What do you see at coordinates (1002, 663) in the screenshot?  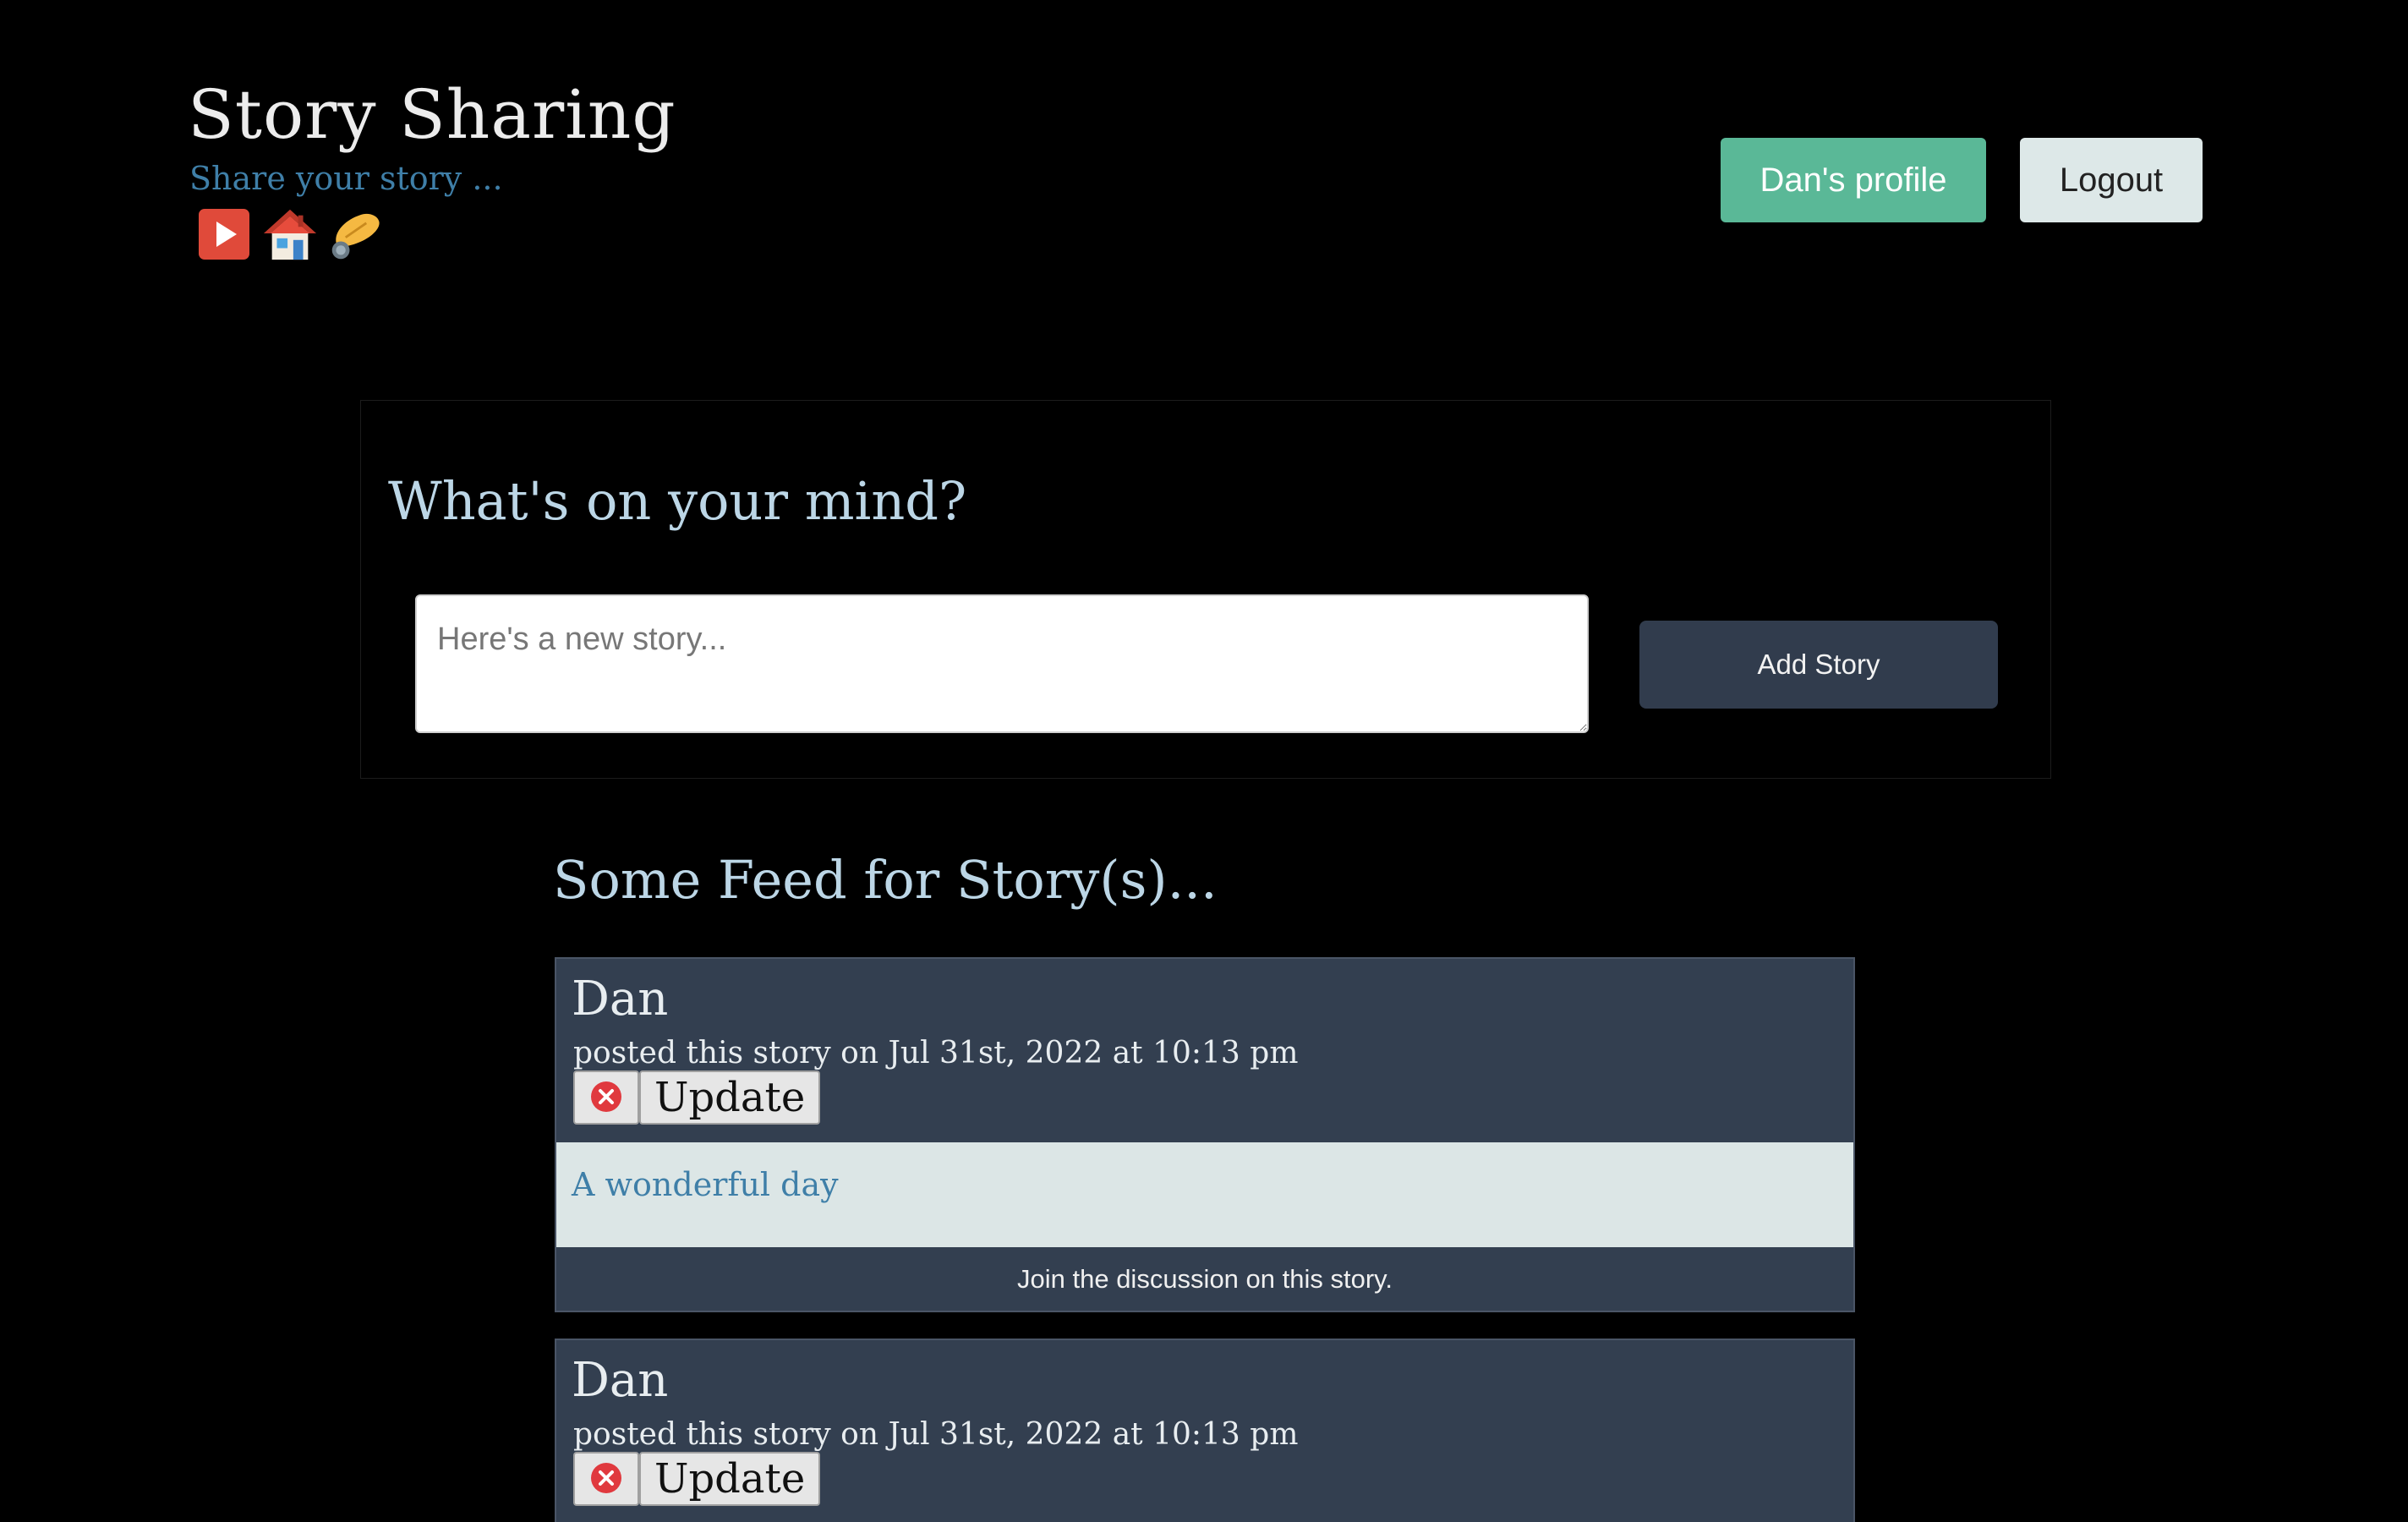 I see `story-input` at bounding box center [1002, 663].